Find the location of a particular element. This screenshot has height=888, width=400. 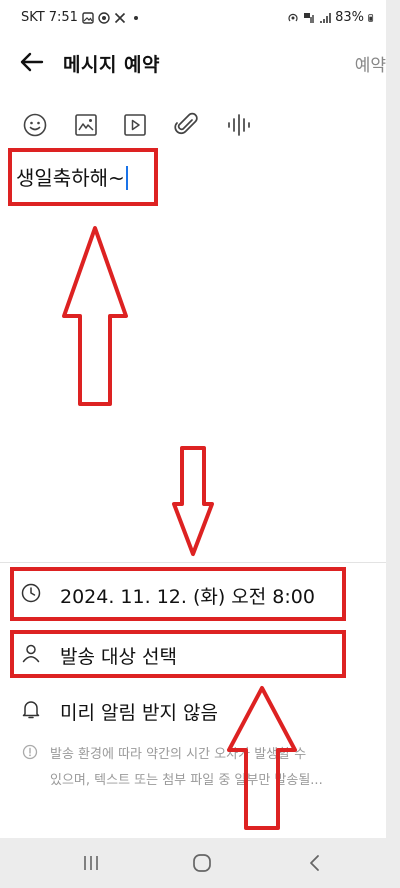

system-navigation-bar is located at coordinates (200, 863).